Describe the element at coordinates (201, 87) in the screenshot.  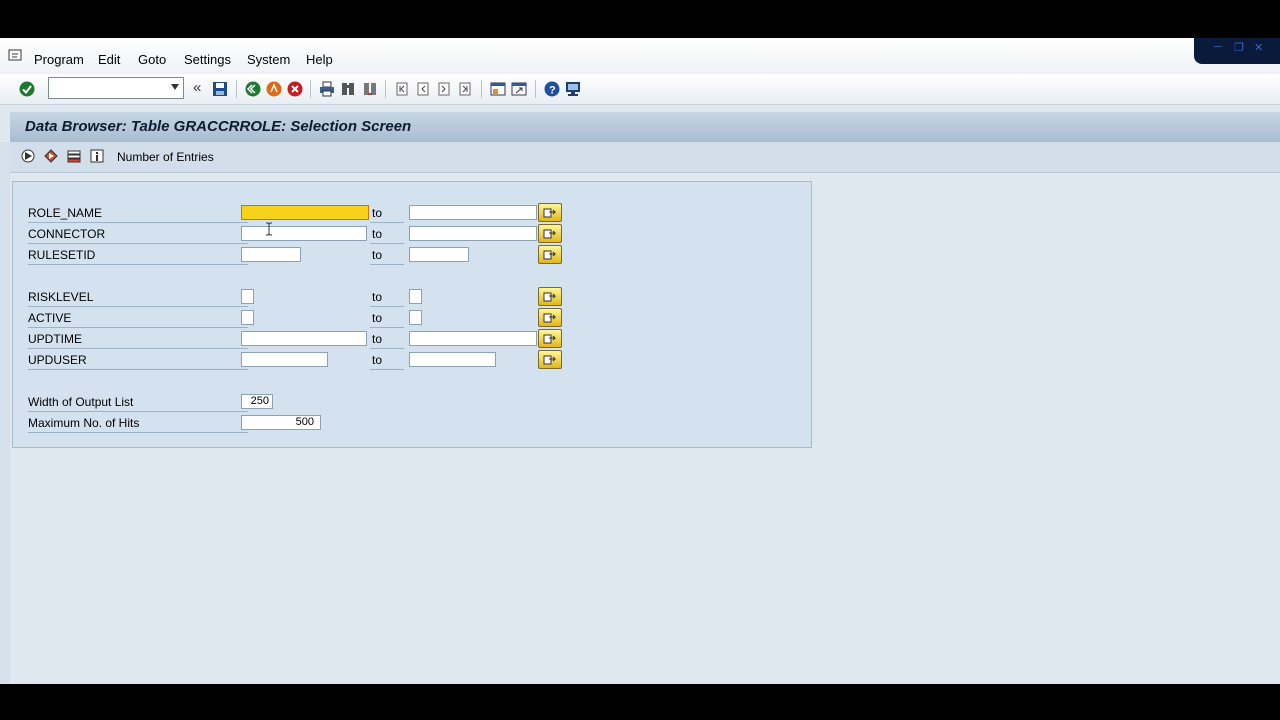
I see `double-left-icon: «` at that location.